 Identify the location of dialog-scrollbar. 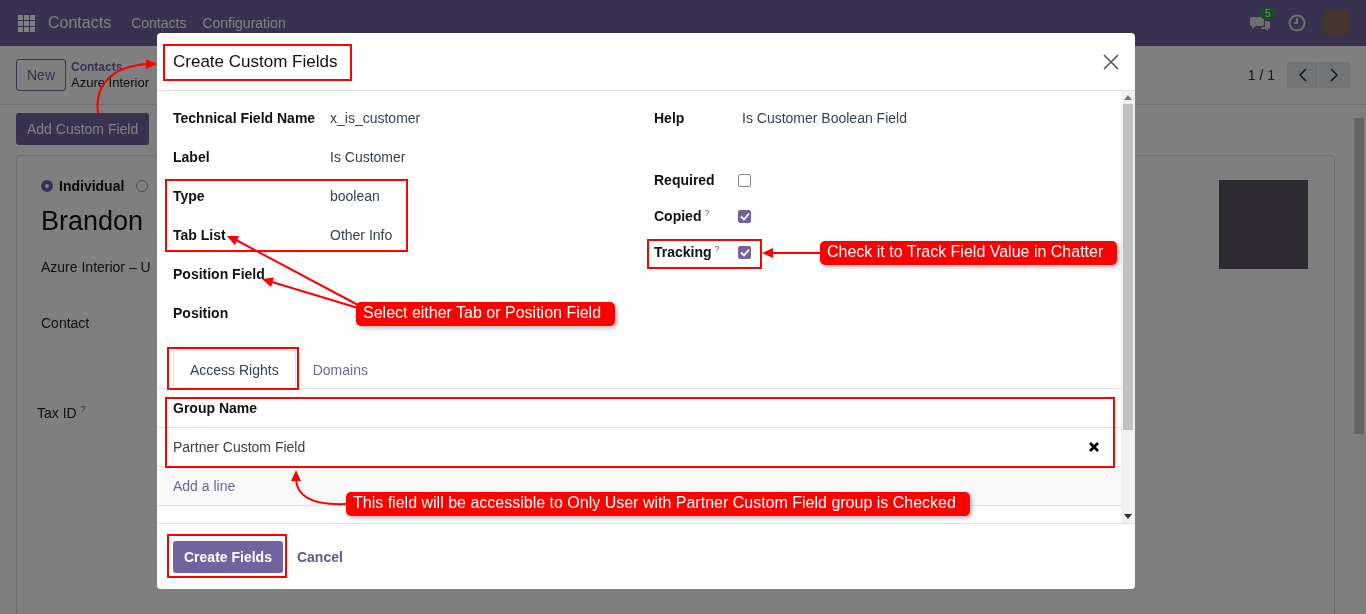
(1128, 307).